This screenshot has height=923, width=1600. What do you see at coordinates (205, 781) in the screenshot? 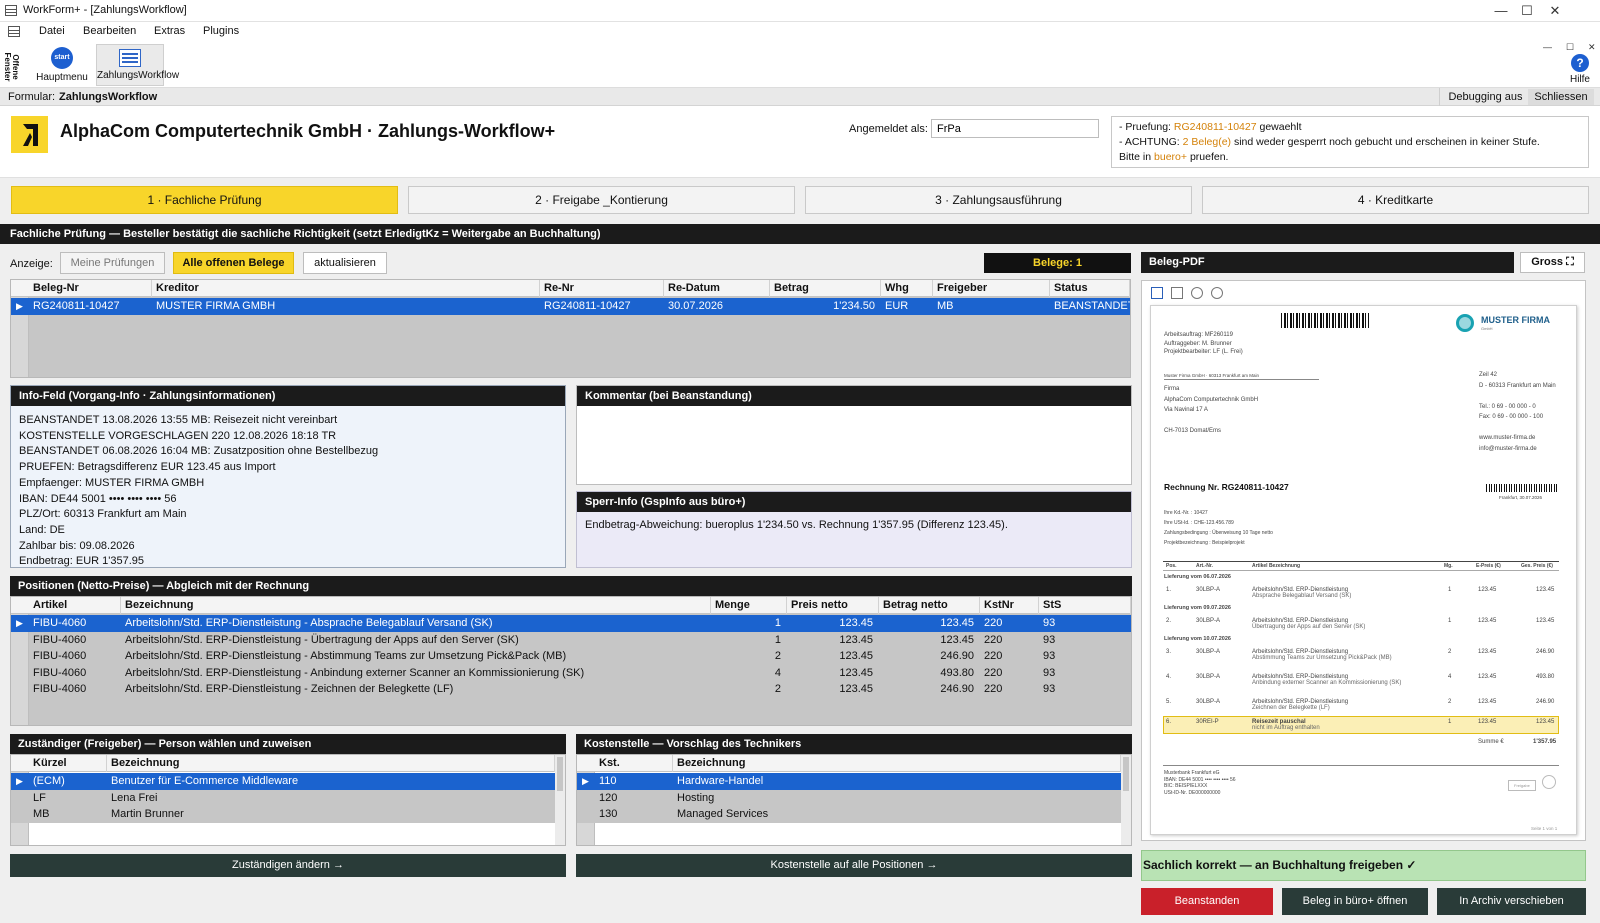
I see `cell-bezeichnung: Benutzer für E-Commerce Middleware` at bounding box center [205, 781].